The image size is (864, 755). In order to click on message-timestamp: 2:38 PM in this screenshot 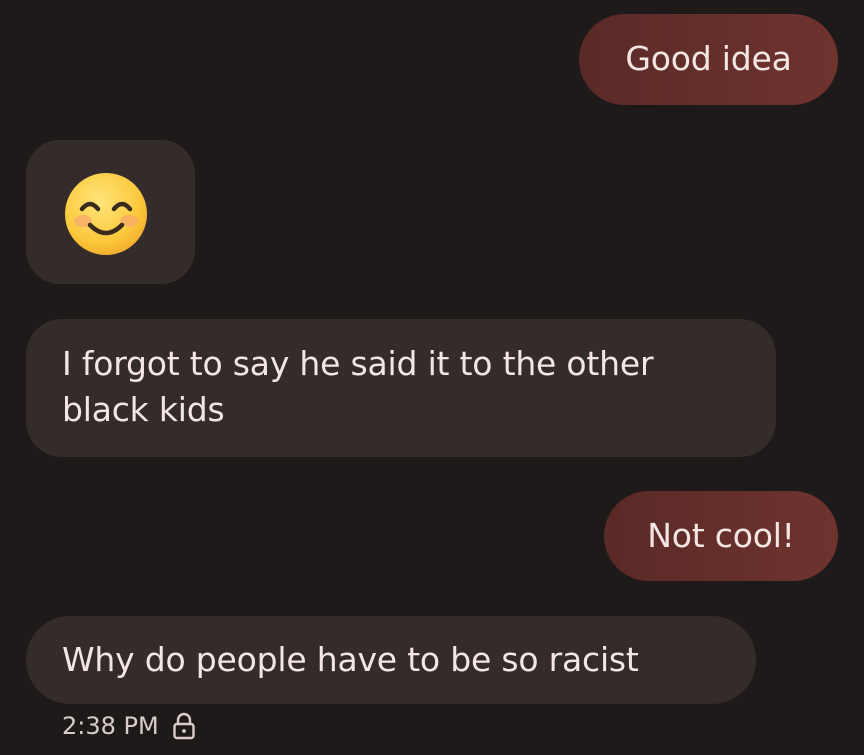, I will do `click(110, 726)`.